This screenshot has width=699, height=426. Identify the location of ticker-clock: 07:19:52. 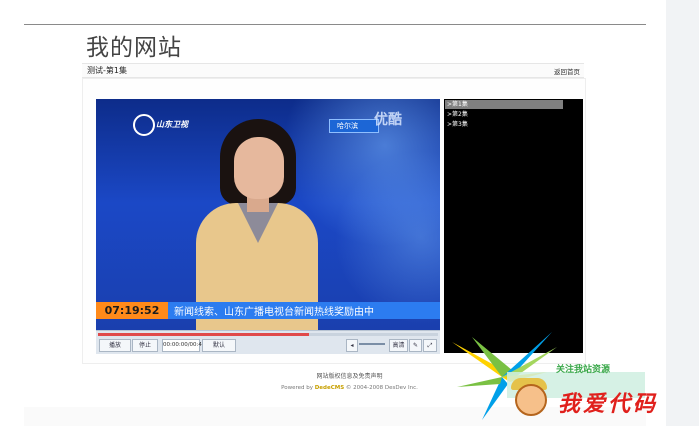
(132, 310).